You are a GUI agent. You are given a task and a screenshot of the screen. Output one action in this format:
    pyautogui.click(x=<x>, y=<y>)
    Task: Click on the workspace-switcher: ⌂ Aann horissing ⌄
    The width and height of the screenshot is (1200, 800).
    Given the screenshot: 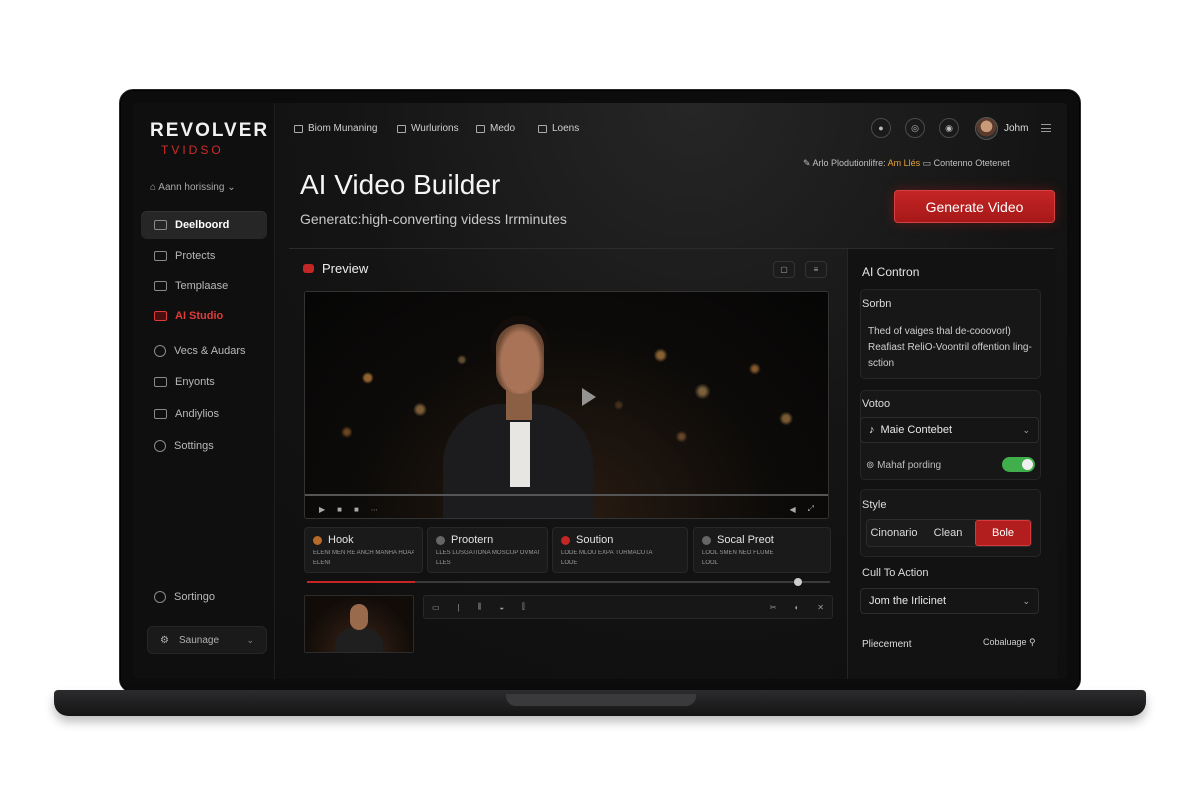 What is the action you would take?
    pyautogui.click(x=193, y=187)
    